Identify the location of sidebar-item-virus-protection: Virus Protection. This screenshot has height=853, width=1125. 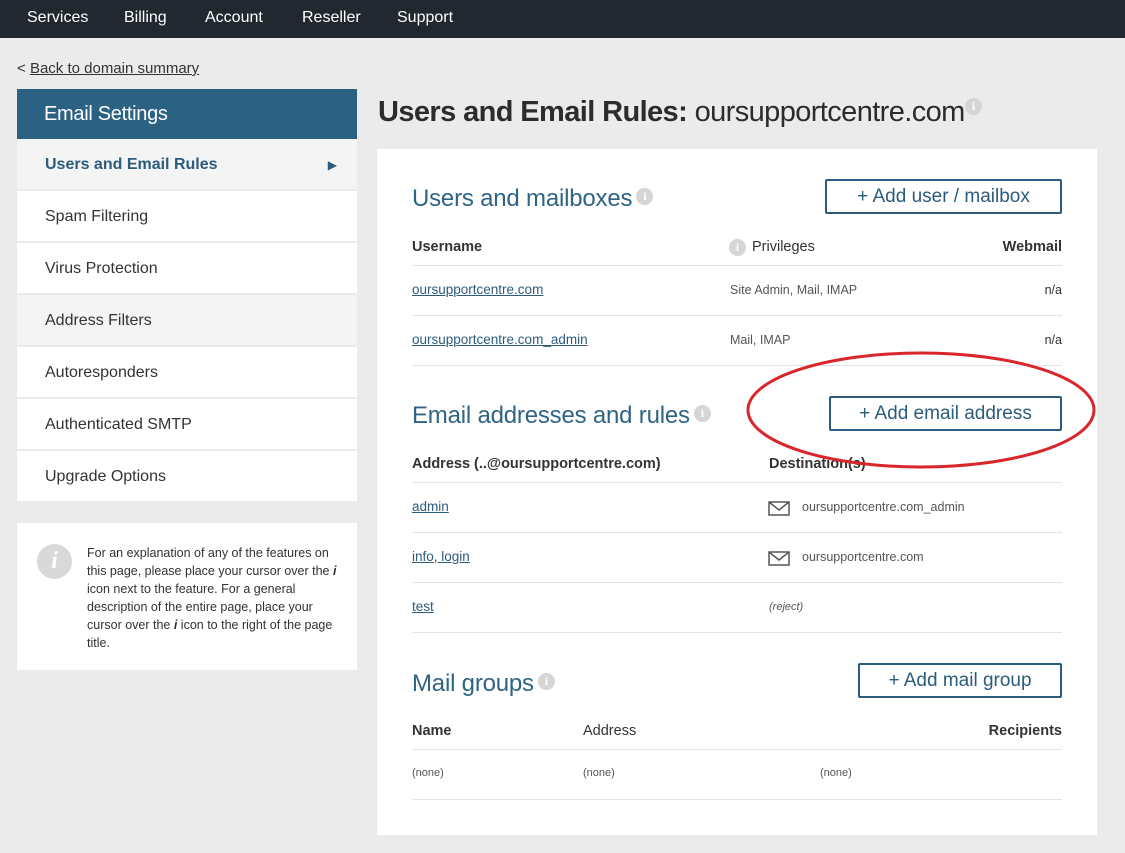
(187, 269).